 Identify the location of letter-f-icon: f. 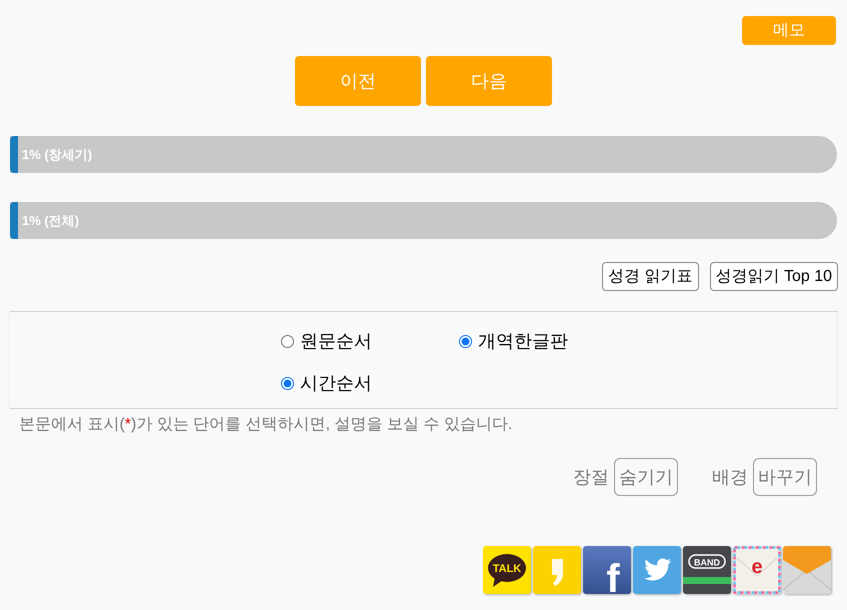
(607, 570).